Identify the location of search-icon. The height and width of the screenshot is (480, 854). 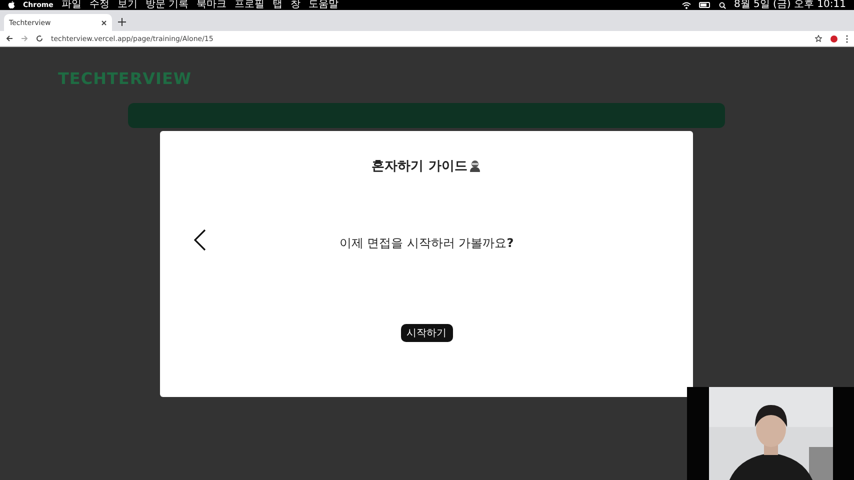
(722, 5).